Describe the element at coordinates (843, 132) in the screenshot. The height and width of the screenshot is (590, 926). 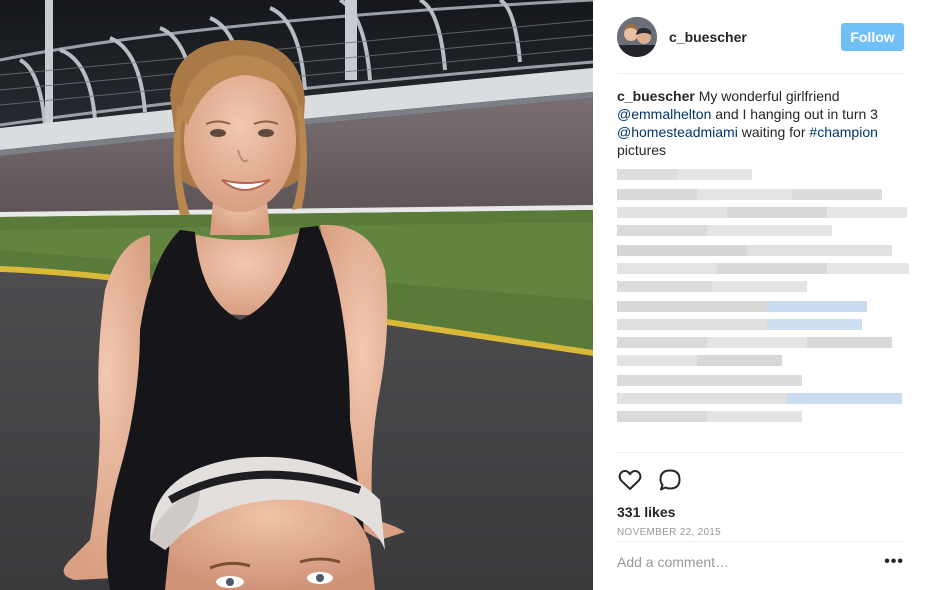
I see `caption-hashtag-champion: #champion` at that location.